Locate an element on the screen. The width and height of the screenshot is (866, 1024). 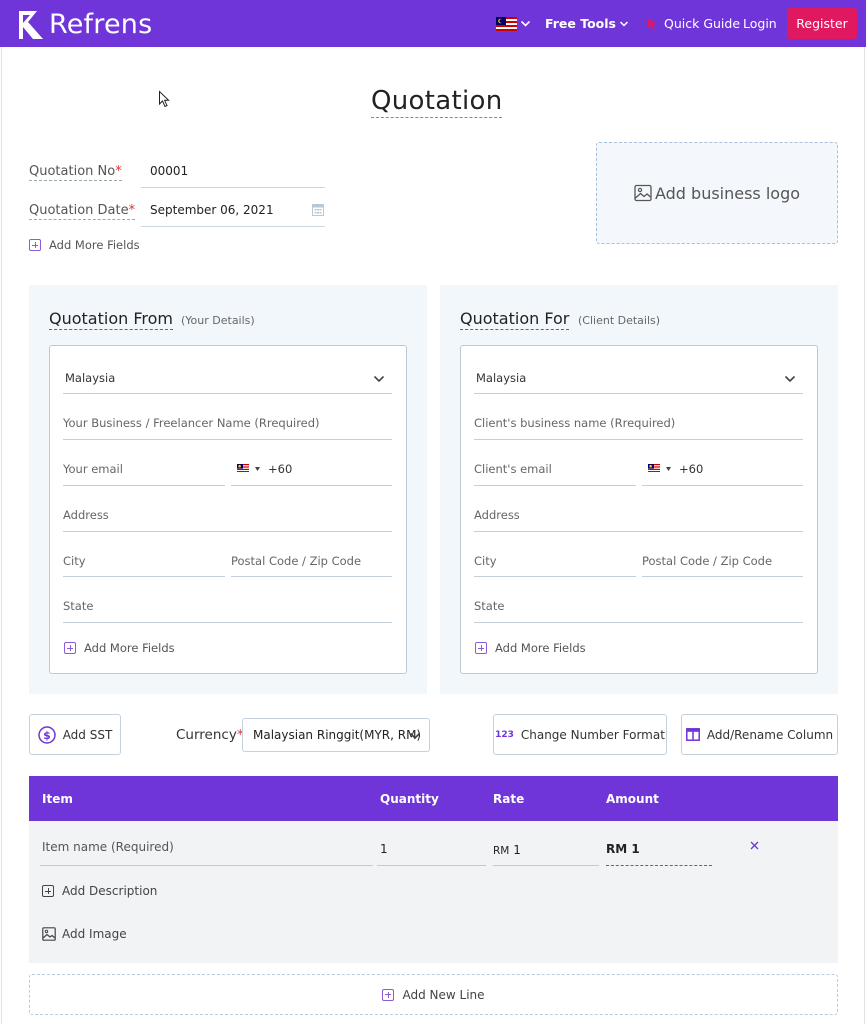
quick-guide-label: Quick Guide is located at coordinates (702, 23).